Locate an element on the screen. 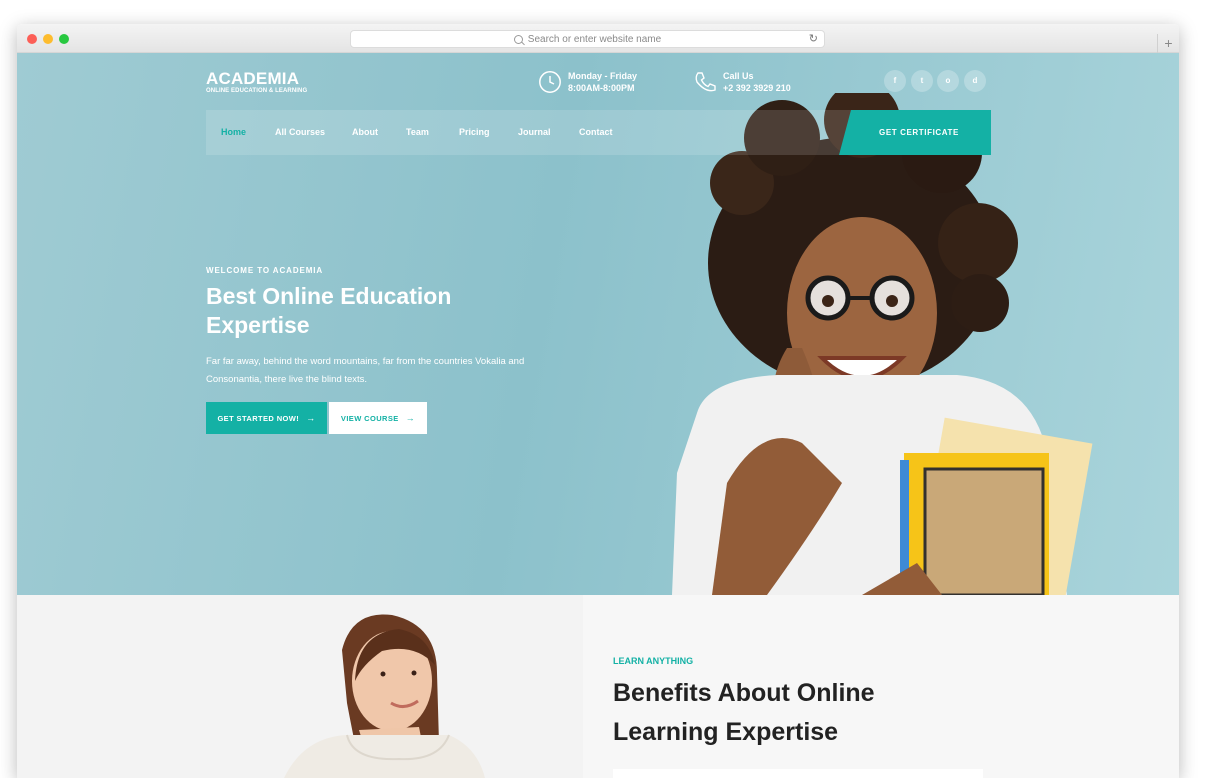 The width and height of the screenshot is (1221, 778). browser-titlebar: Search or enter website name ↻ + is located at coordinates (598, 38).